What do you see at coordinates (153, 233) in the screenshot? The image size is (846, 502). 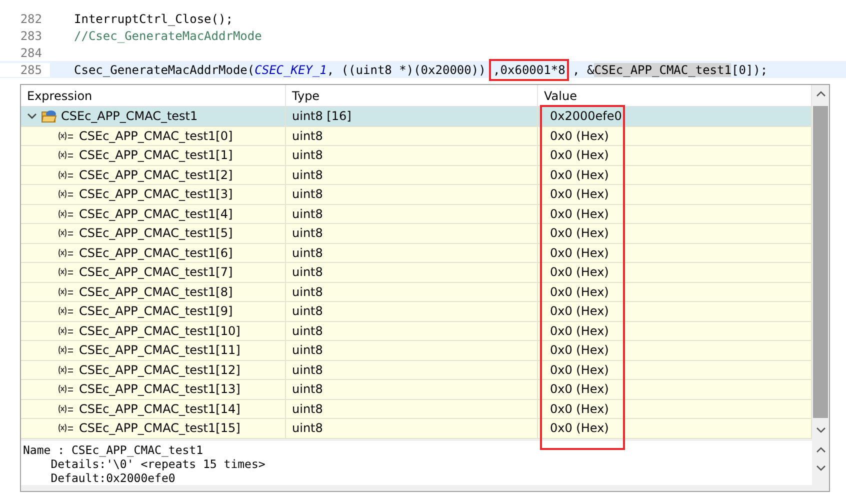 I see `table-cell: CSEc_APP_CMAC_test1[5]` at bounding box center [153, 233].